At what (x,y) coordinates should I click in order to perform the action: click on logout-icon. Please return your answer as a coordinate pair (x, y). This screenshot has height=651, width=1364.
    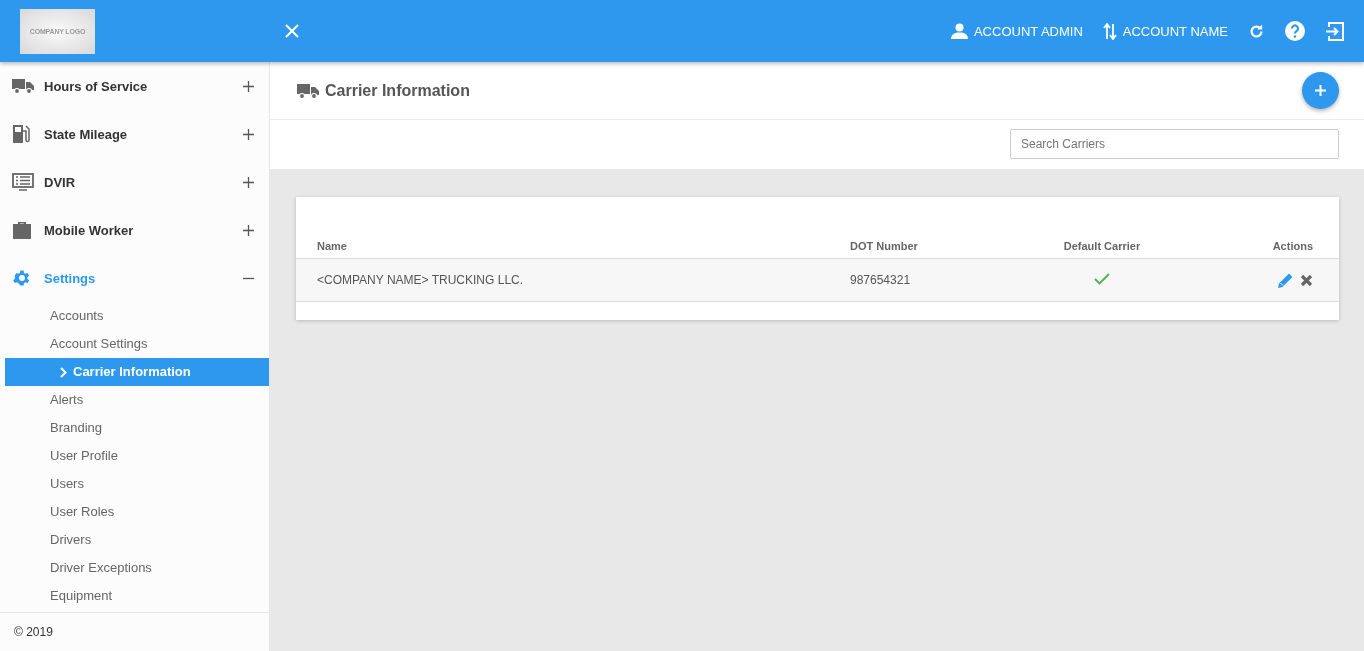
    Looking at the image, I should click on (1334, 31).